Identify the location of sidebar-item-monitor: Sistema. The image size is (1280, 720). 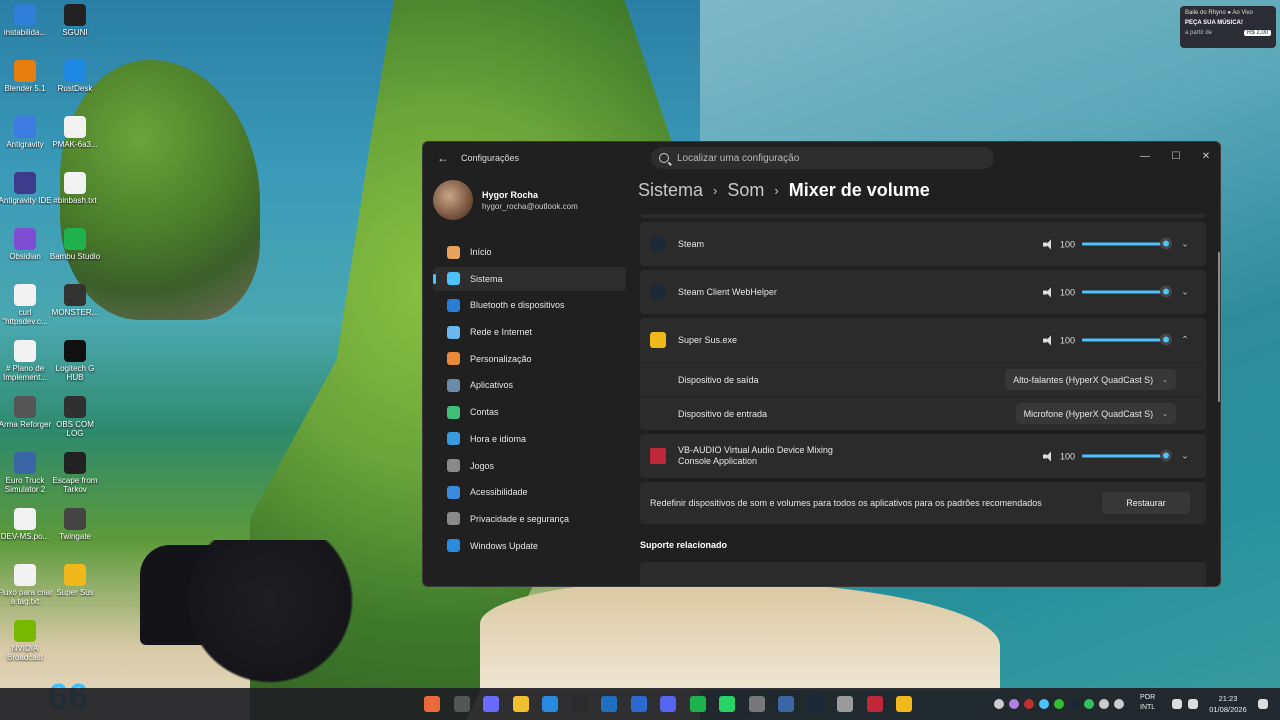
(529, 278).